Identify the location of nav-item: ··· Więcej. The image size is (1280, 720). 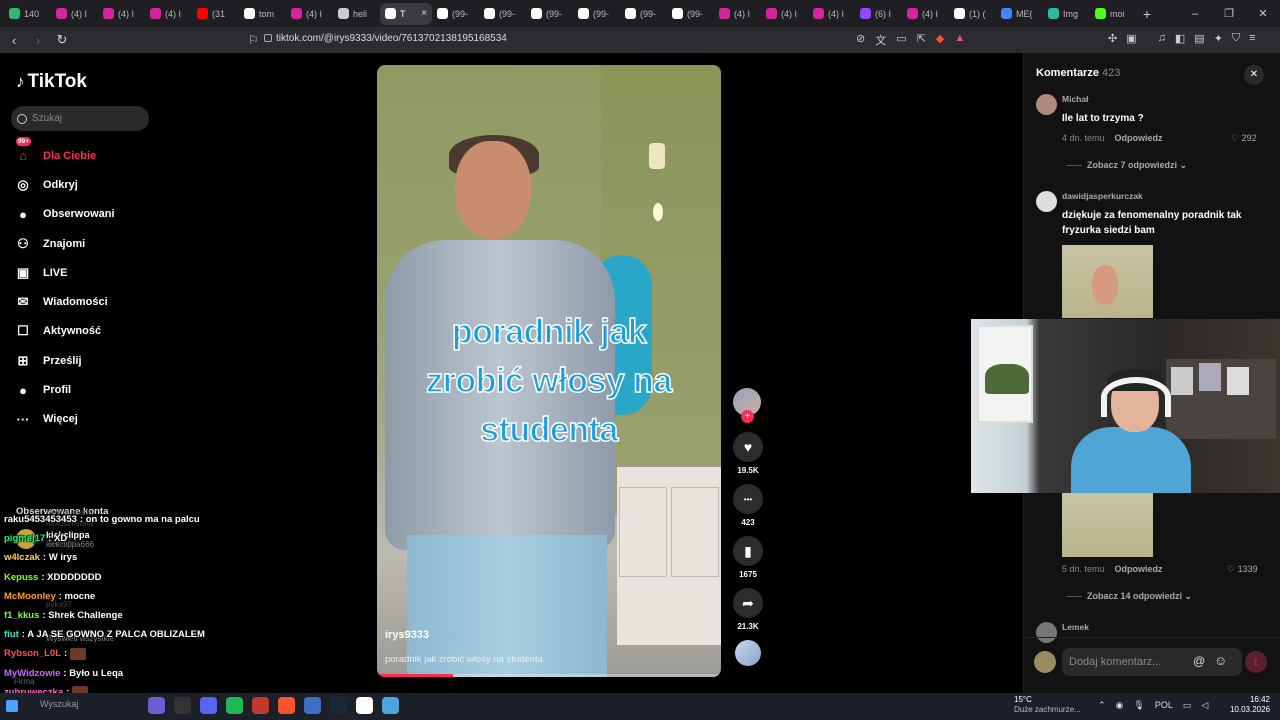
(64, 419).